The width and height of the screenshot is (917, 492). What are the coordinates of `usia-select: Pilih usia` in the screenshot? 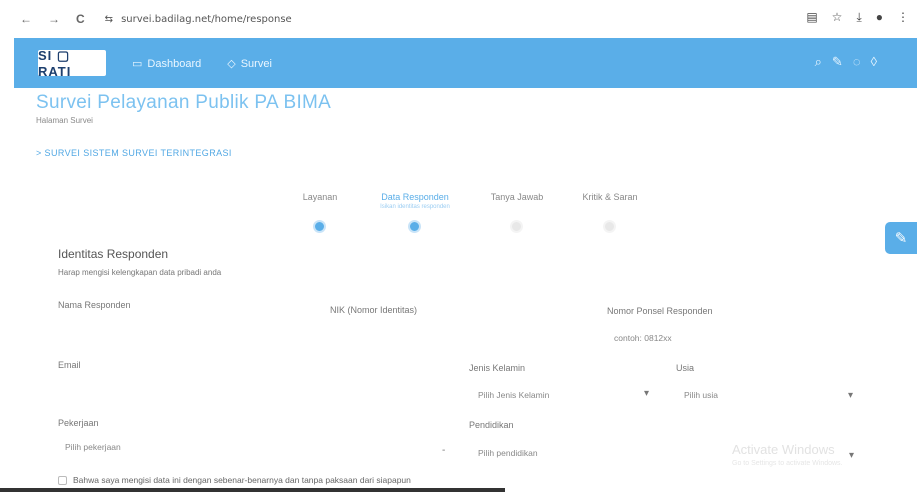 It's located at (701, 395).